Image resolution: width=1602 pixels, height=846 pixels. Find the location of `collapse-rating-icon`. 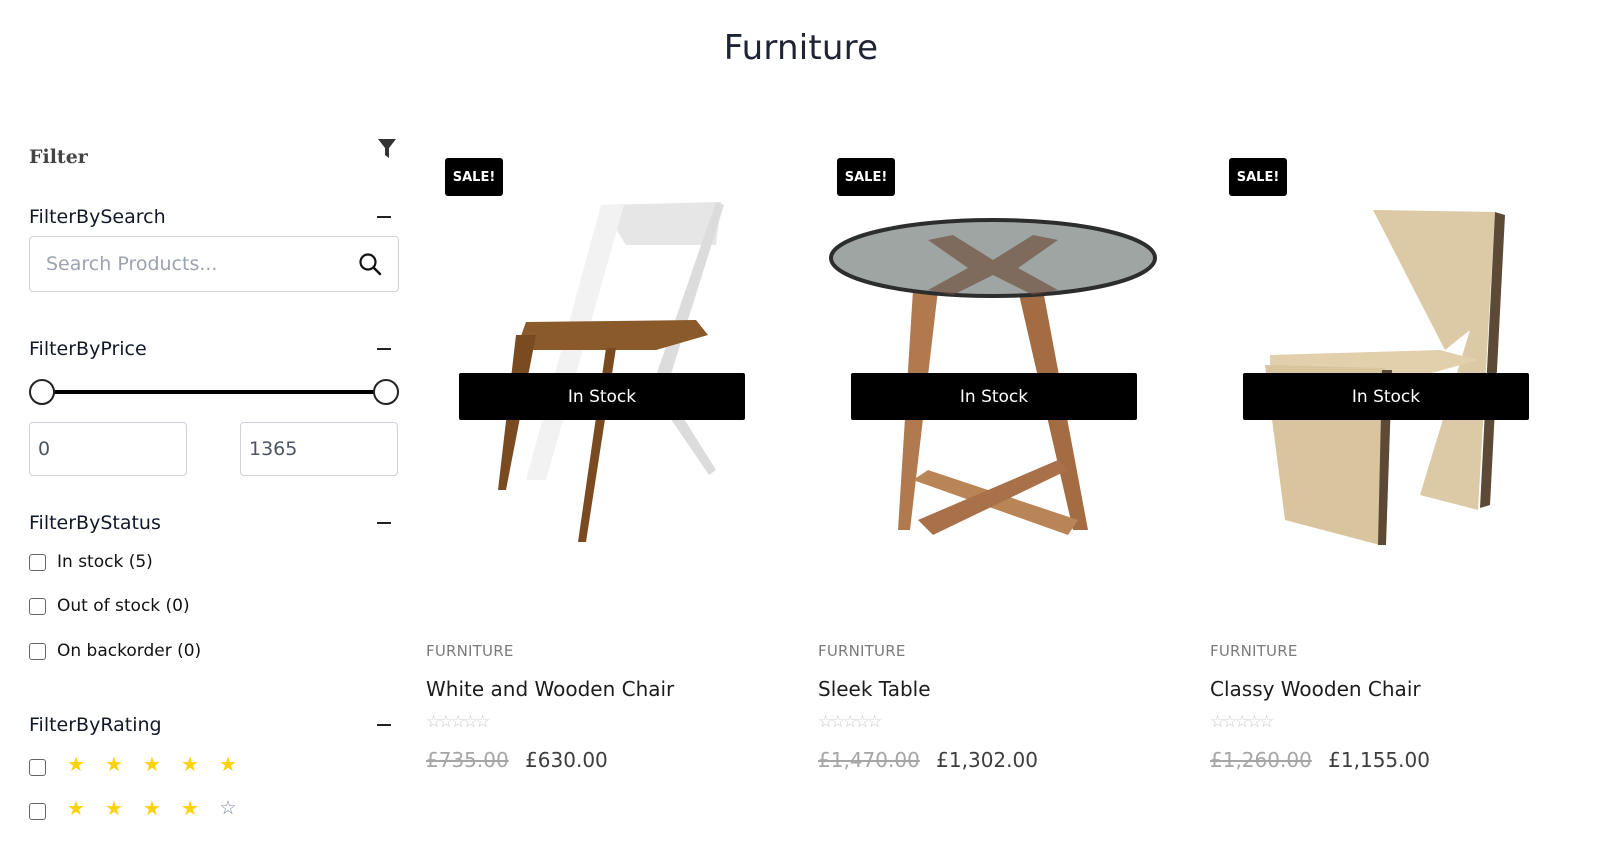

collapse-rating-icon is located at coordinates (384, 725).